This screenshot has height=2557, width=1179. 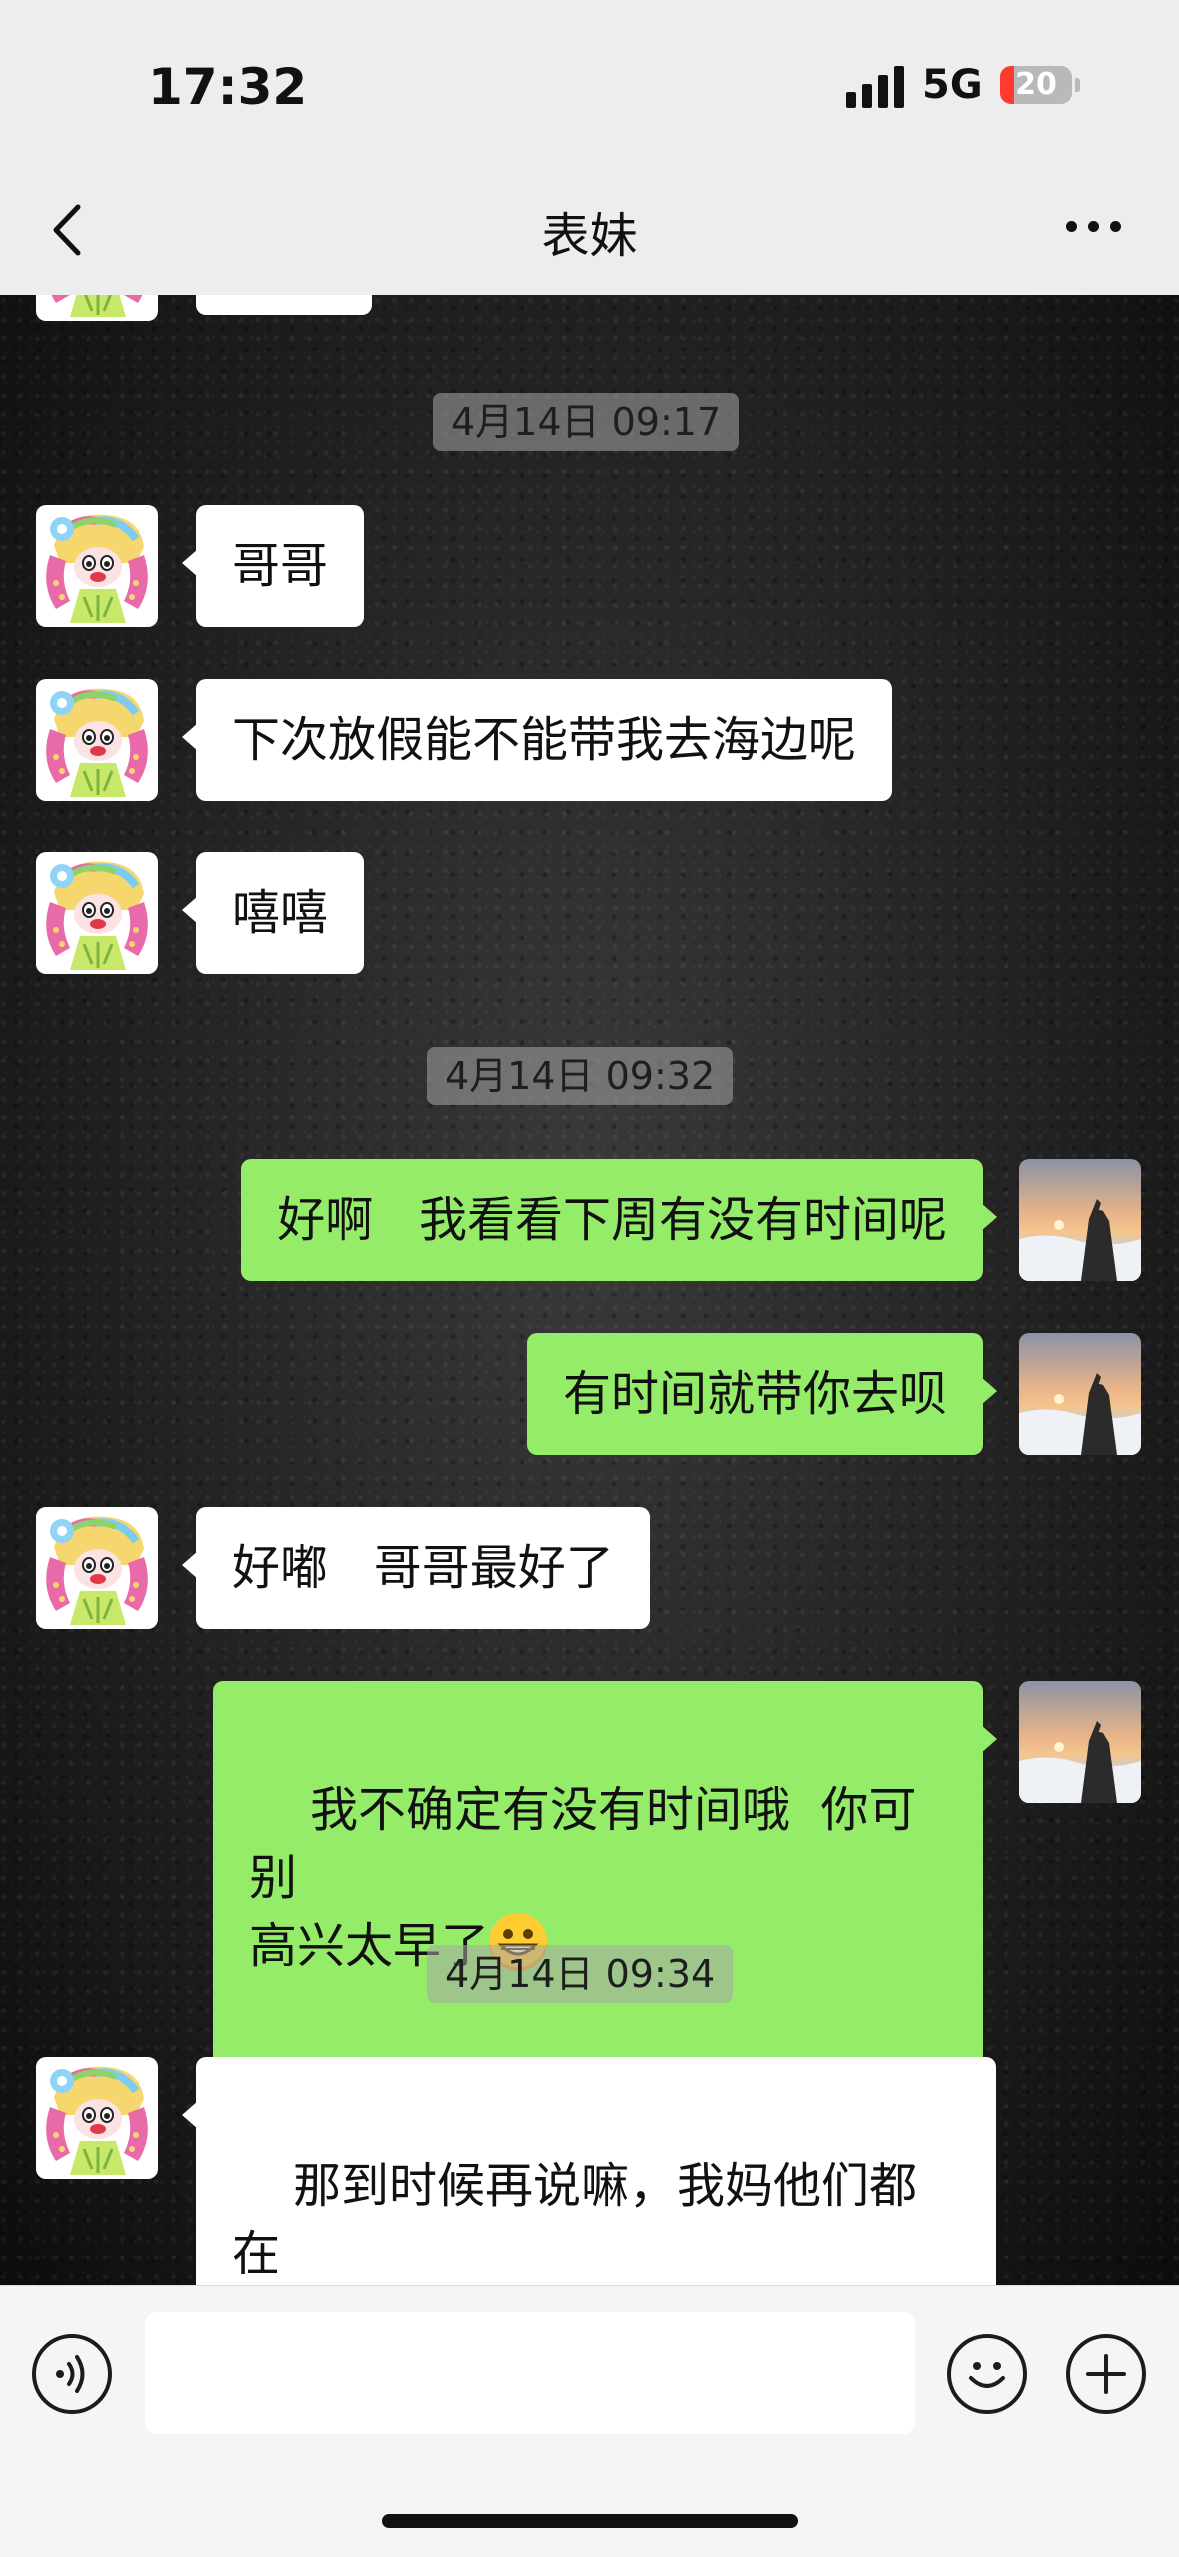 I want to click on voice-icon, so click(x=70, y=2374).